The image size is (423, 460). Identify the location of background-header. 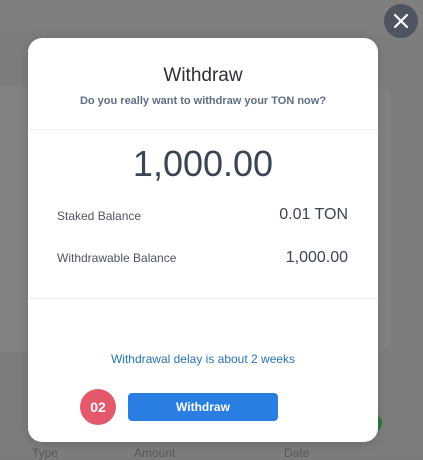
(211, 14).